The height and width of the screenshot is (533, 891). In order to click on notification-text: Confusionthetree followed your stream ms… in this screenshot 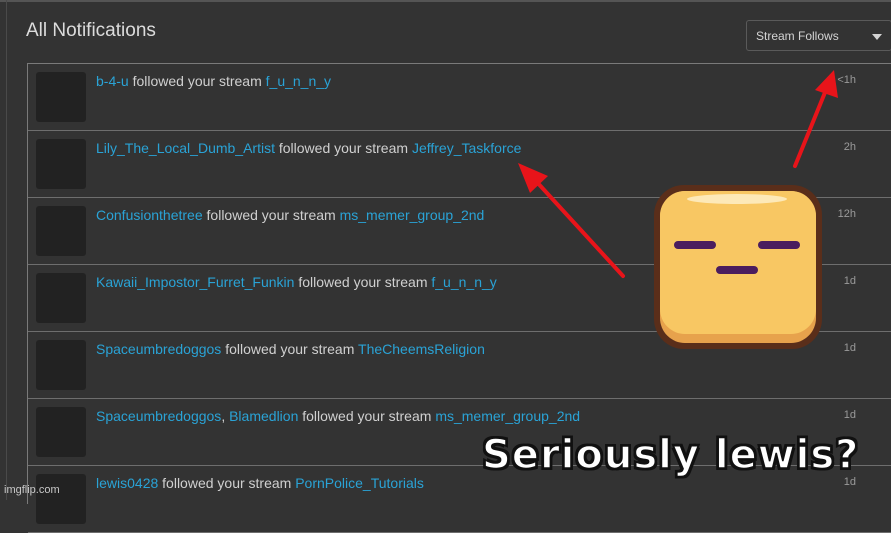, I will do `click(290, 215)`.